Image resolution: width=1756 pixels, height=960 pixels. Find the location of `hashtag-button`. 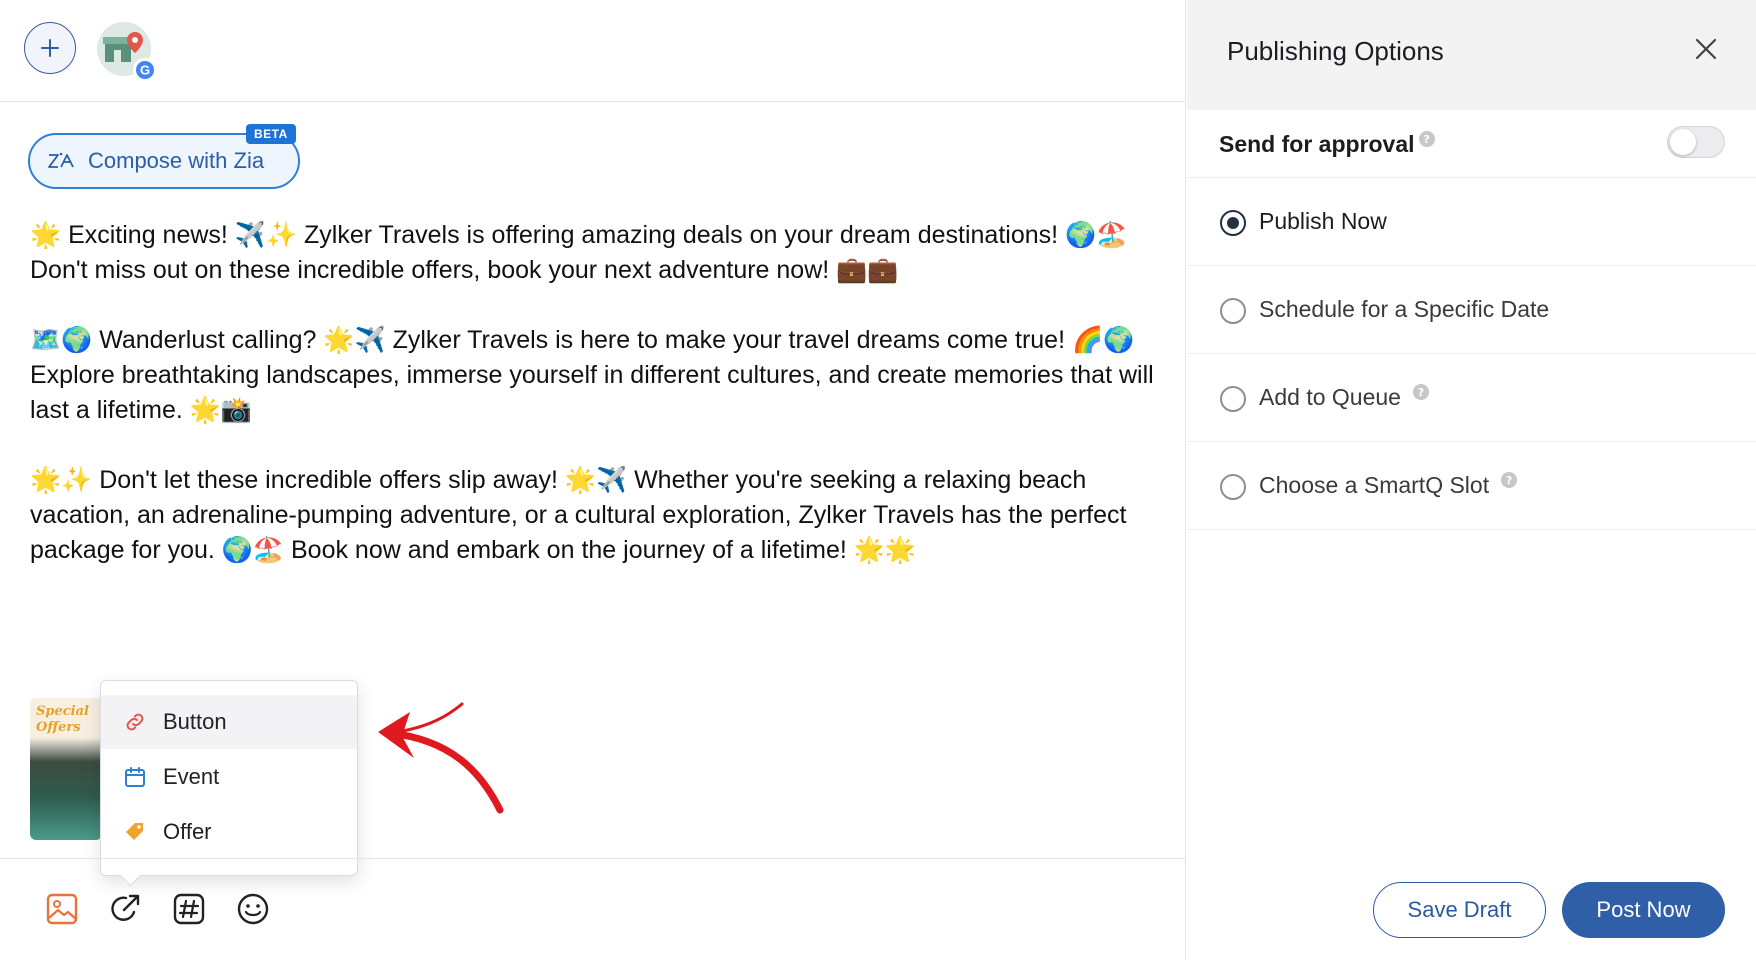

hashtag-button is located at coordinates (189, 909).